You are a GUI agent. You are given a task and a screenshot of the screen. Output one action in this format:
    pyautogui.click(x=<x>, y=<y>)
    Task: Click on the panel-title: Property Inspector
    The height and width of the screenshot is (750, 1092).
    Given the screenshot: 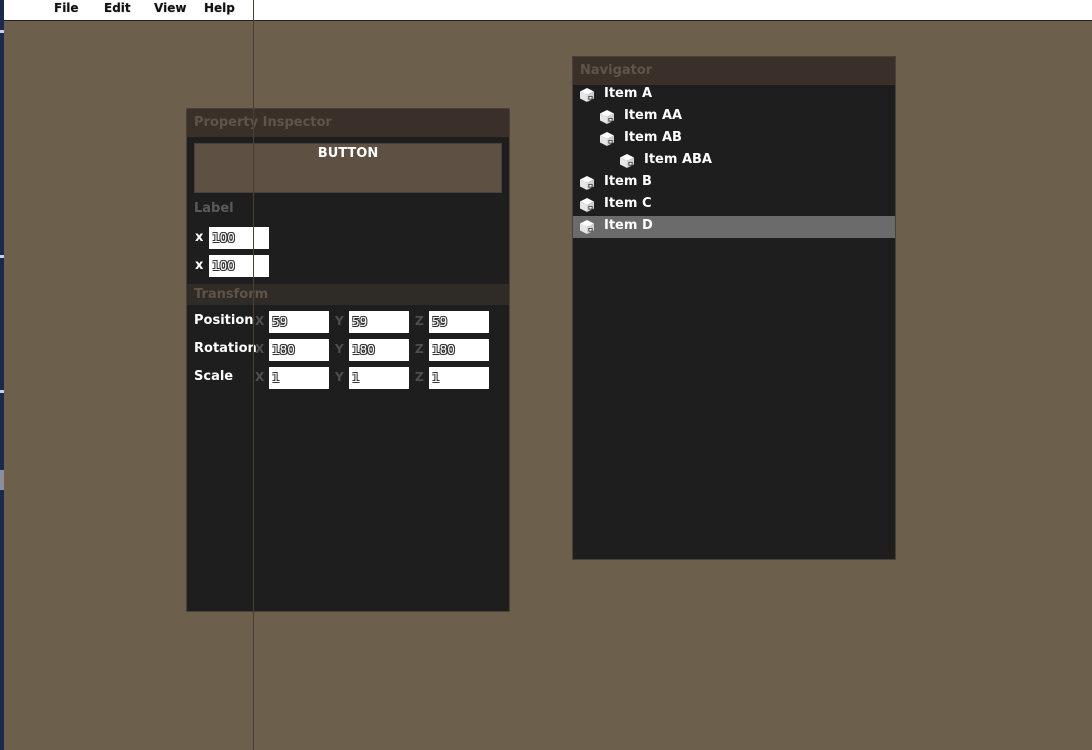 What is the action you would take?
    pyautogui.click(x=348, y=123)
    